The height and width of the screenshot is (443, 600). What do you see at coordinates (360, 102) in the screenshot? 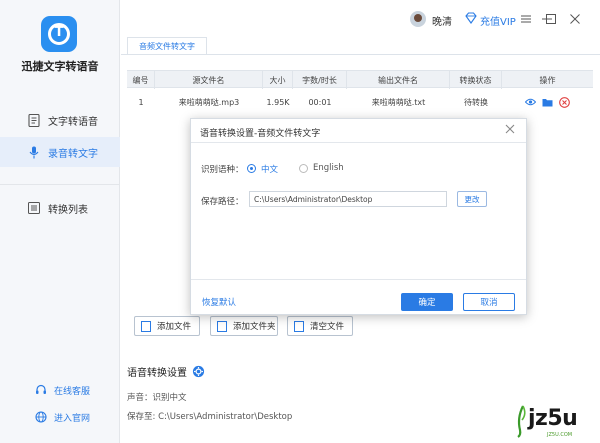
I see `table-row: 1 来啦萌萌哒.mp3 1.95K 00:01 来啦萌萌哒.txt 待转换` at bounding box center [360, 102].